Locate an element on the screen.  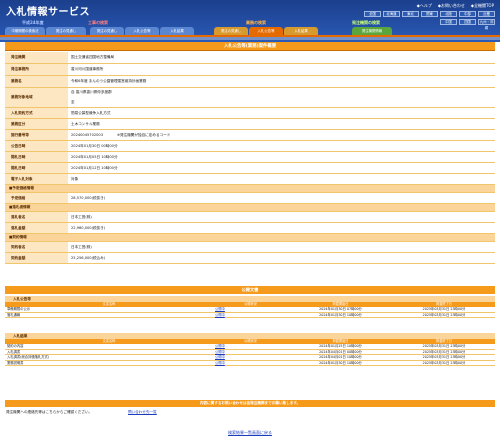
detail-value: 国土交通省四国地方整備局 is located at coordinates (93, 57).